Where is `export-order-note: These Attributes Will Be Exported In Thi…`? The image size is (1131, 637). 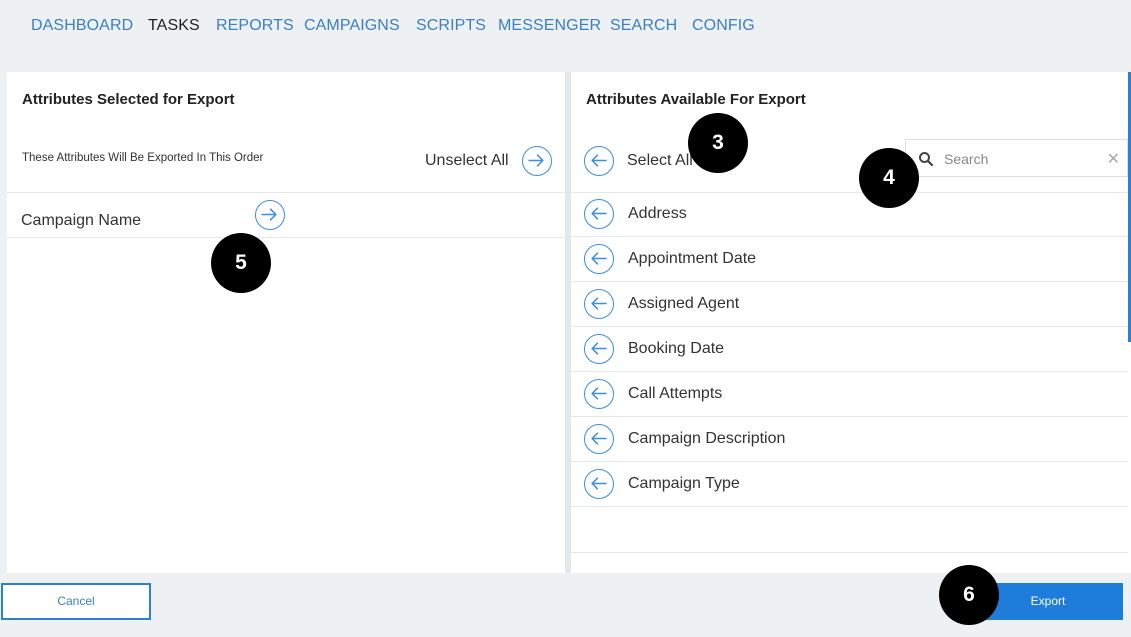
export-order-note: These Attributes Will Be Exported In Thi… is located at coordinates (143, 158).